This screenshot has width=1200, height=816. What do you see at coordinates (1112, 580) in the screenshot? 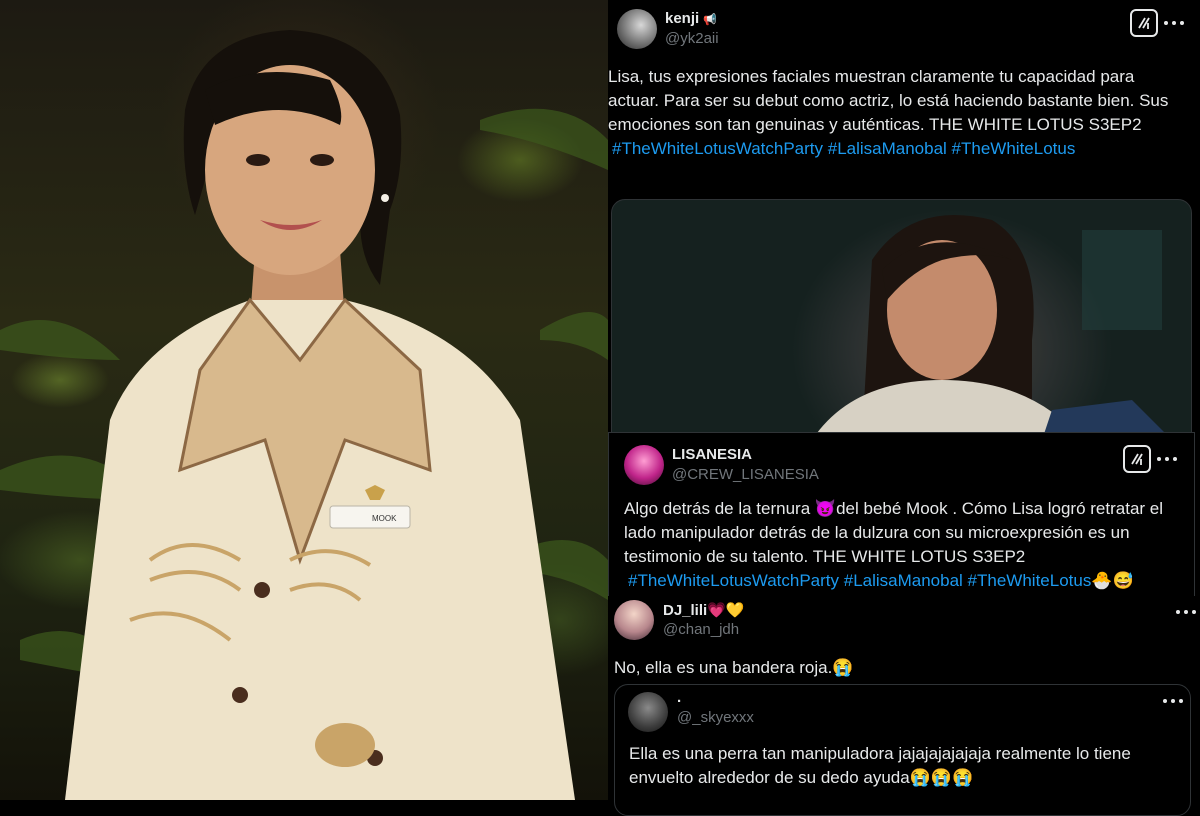
I see `emoji-end: 🐣😅` at bounding box center [1112, 580].